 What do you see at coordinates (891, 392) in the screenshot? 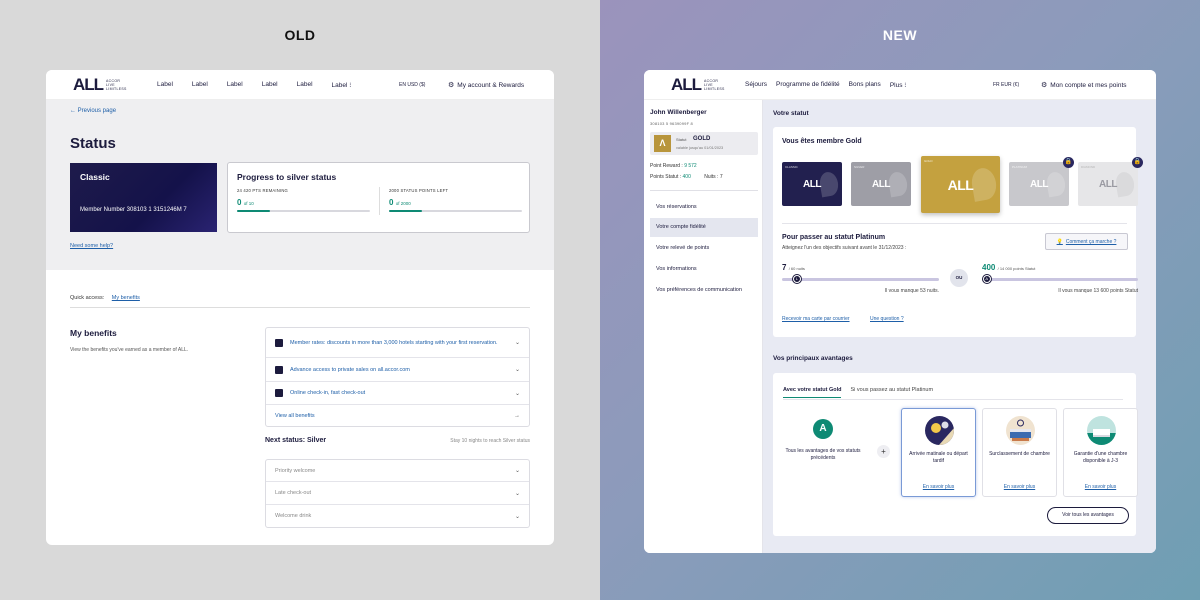
I see `tab-platinum: Si vous passez au statut Platinum` at bounding box center [891, 392].